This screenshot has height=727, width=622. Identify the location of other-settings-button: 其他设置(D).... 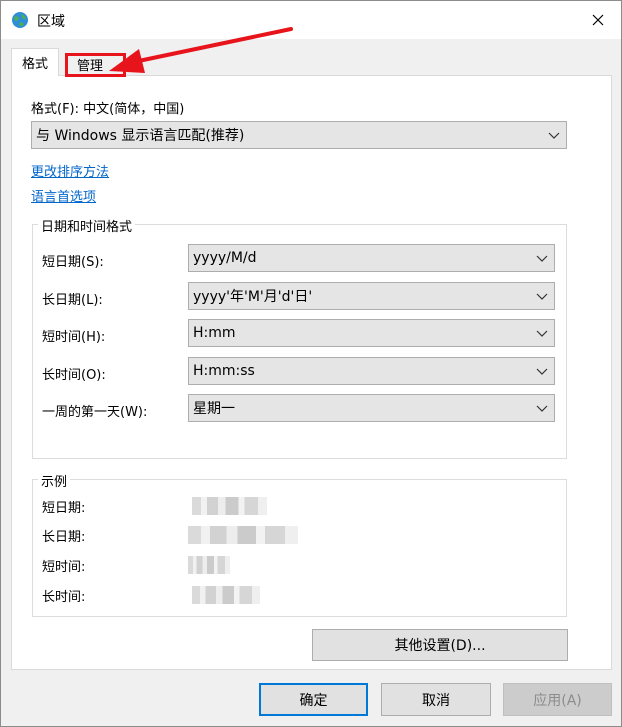
(440, 645).